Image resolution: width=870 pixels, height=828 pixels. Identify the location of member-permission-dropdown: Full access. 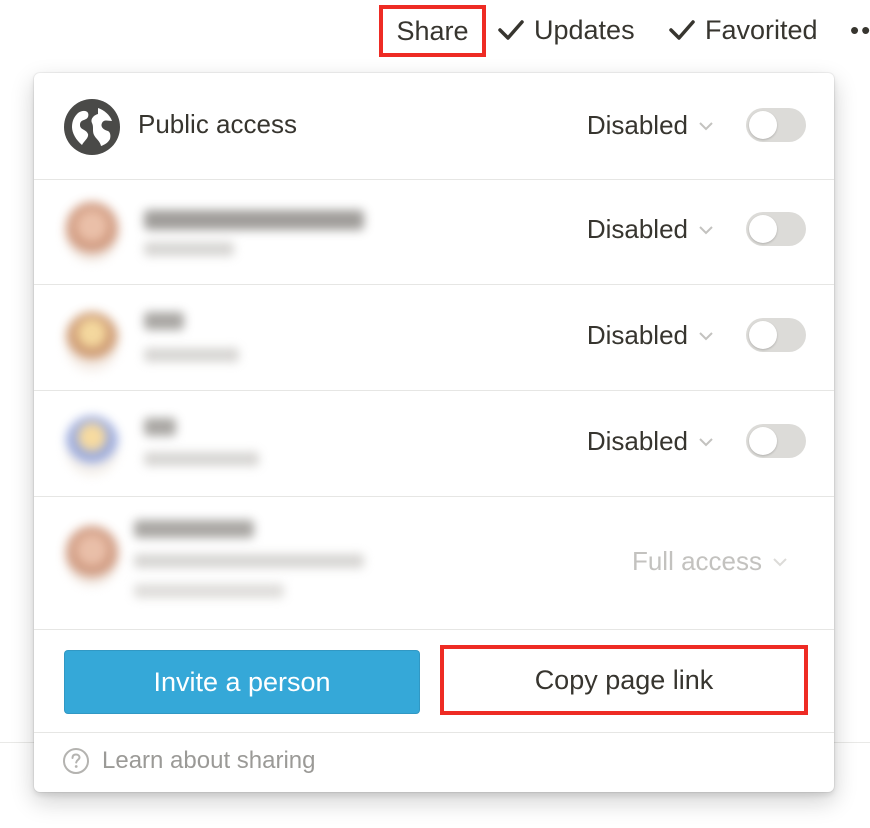
(710, 561).